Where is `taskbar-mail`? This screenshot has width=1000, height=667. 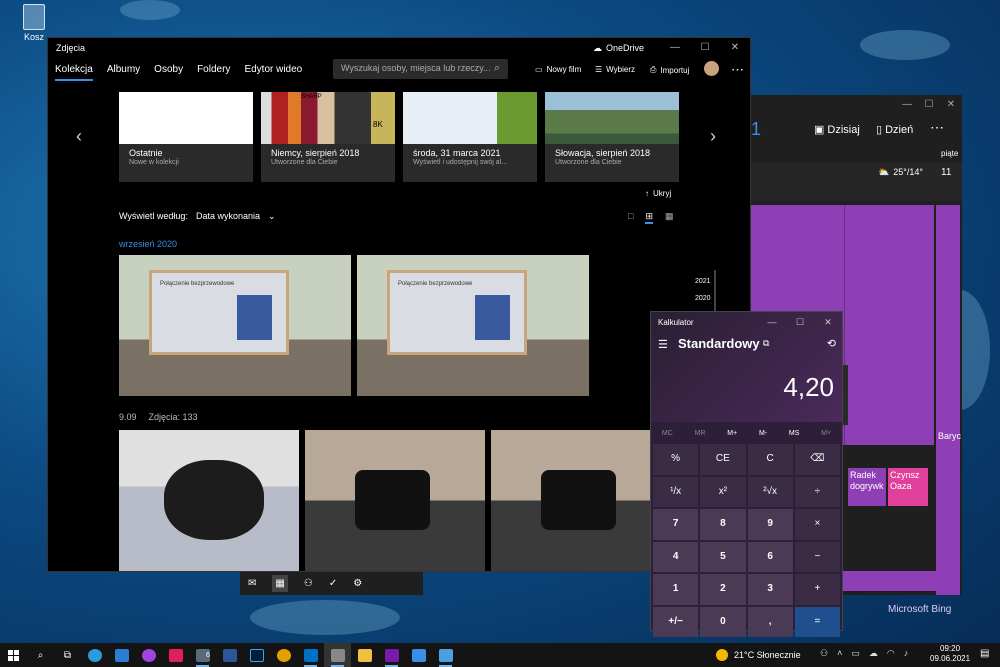 taskbar-mail is located at coordinates (121, 655).